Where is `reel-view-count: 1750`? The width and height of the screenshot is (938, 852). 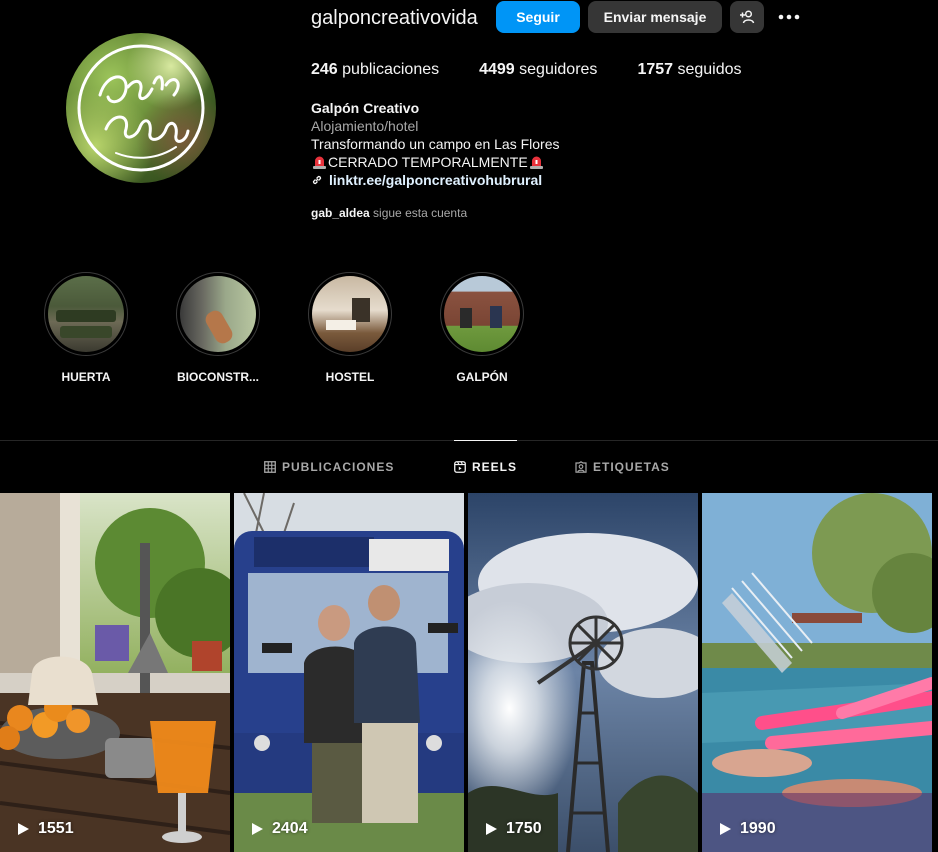
reel-view-count: 1750 is located at coordinates (513, 829).